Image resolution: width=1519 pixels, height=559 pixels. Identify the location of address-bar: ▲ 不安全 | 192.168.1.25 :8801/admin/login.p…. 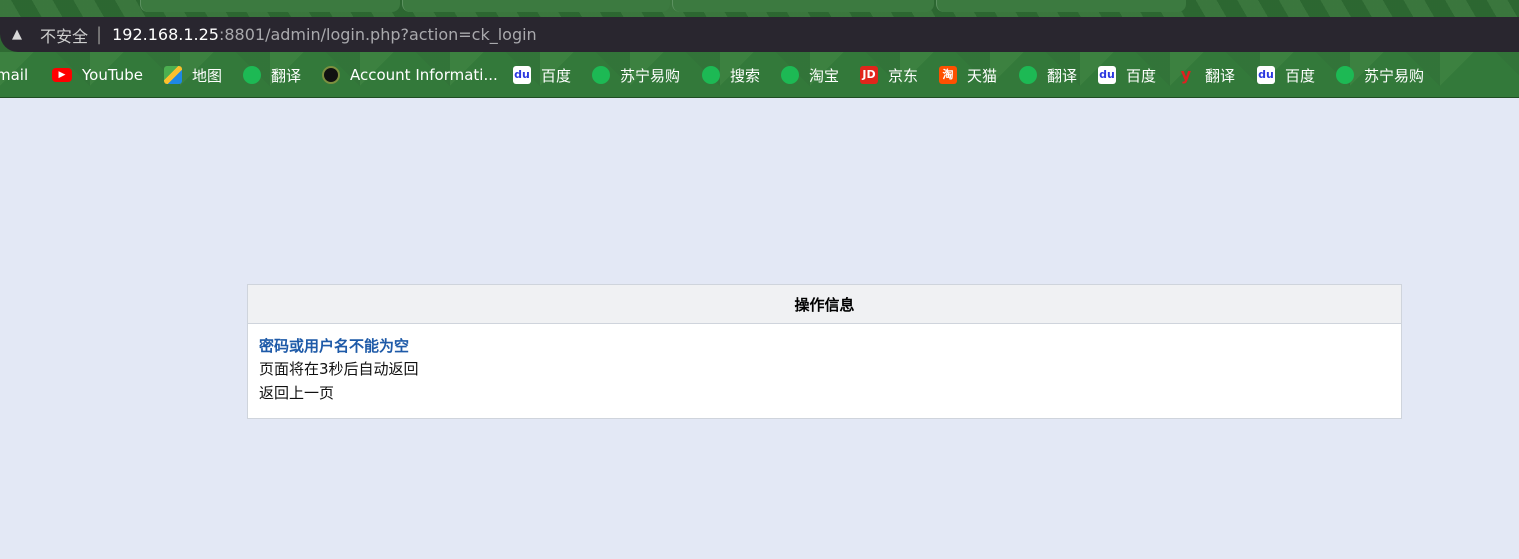
(759, 34).